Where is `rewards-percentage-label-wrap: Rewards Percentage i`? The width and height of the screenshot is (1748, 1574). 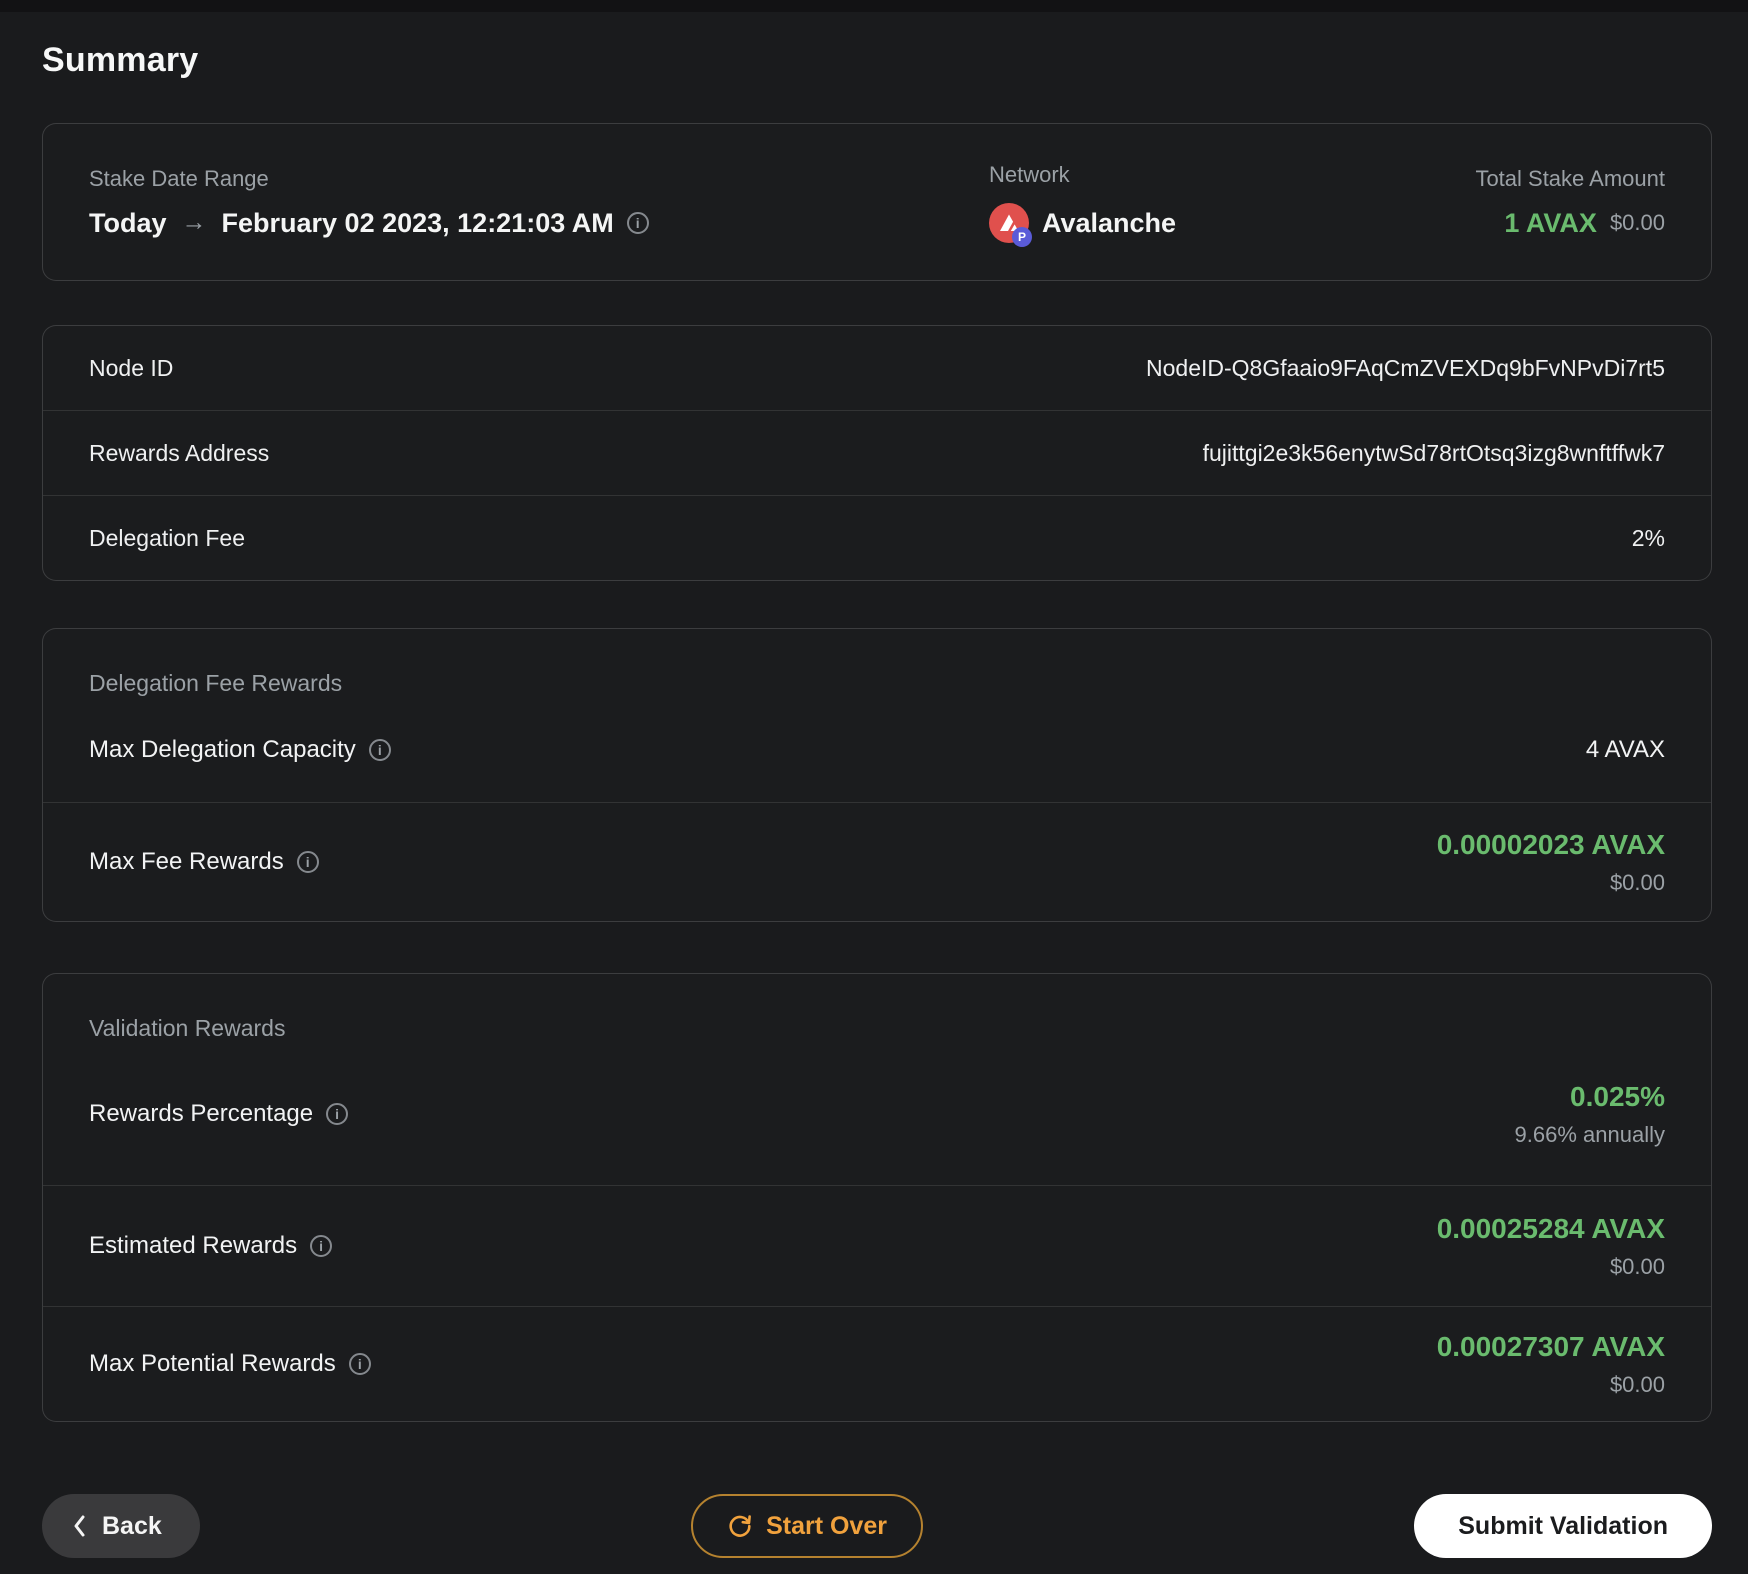 rewards-percentage-label-wrap: Rewards Percentage i is located at coordinates (219, 1113).